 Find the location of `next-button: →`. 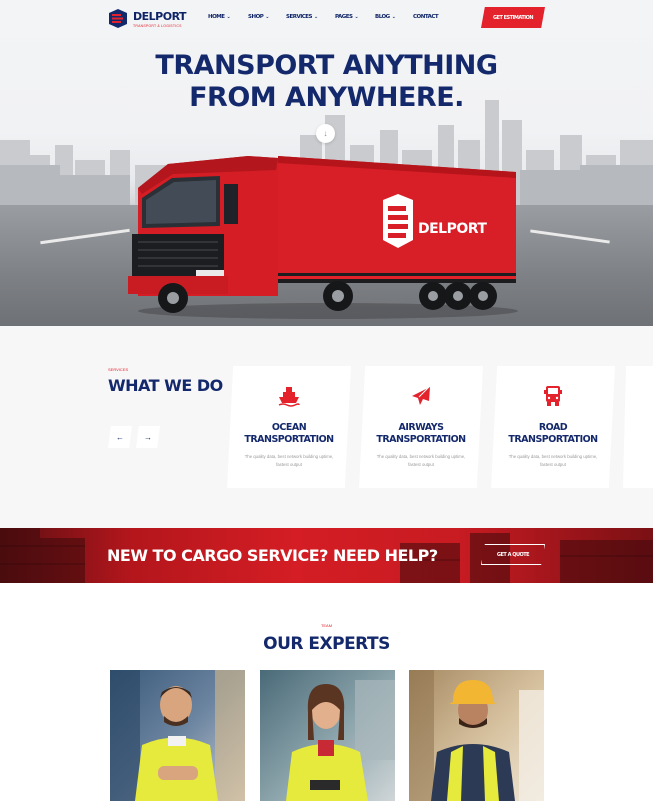

next-button: → is located at coordinates (148, 437).